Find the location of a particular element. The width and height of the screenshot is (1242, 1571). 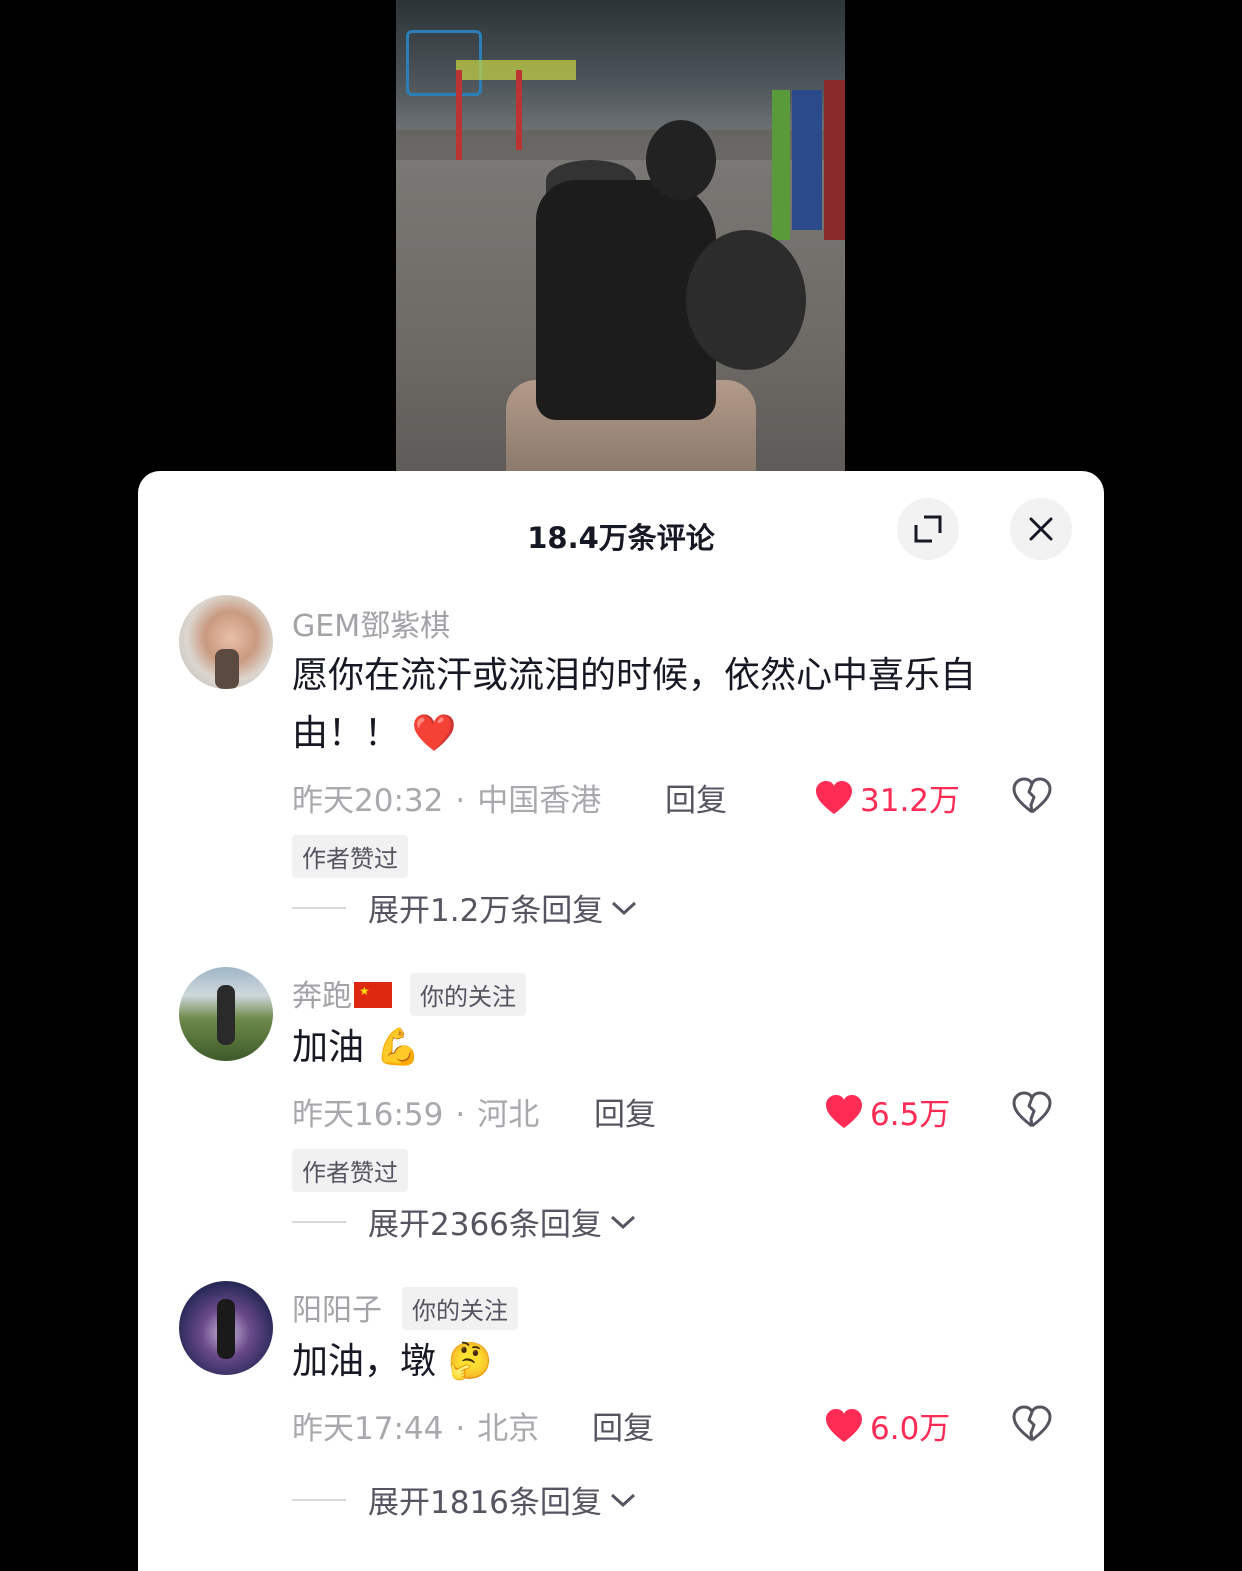

comment-location: 中国香港 is located at coordinates (539, 801).